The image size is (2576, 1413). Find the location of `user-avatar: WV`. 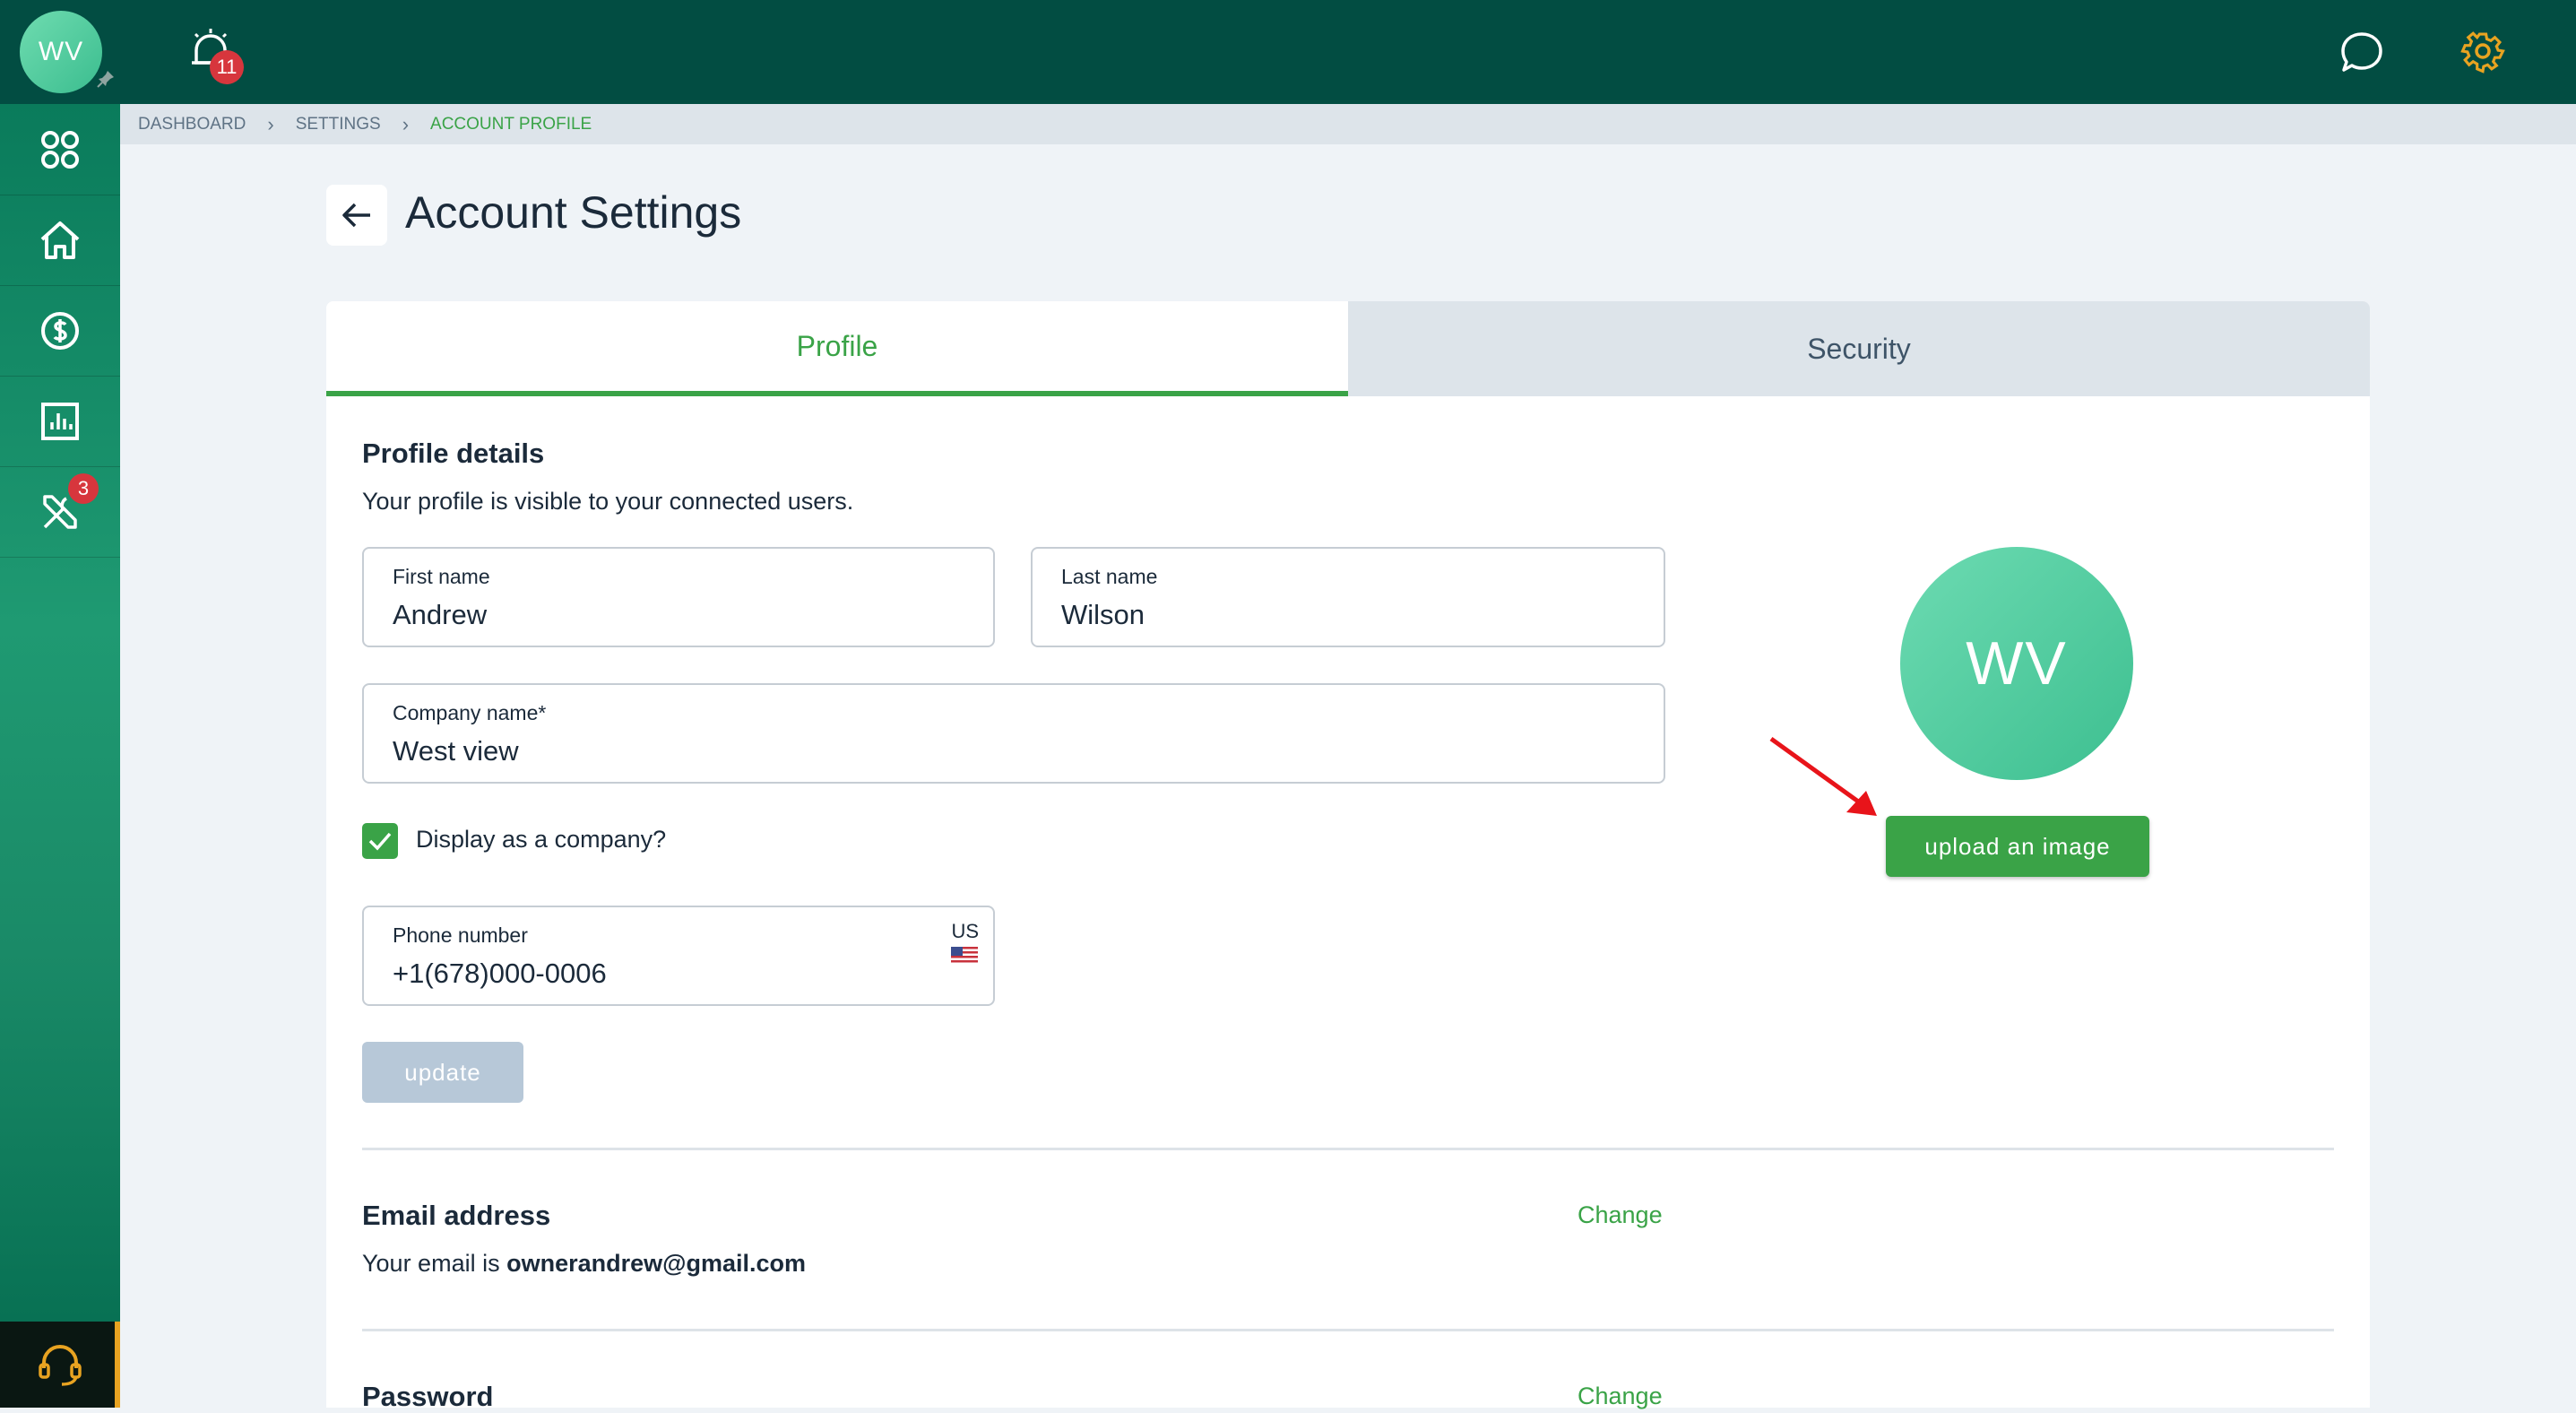

user-avatar: WV is located at coordinates (61, 52).